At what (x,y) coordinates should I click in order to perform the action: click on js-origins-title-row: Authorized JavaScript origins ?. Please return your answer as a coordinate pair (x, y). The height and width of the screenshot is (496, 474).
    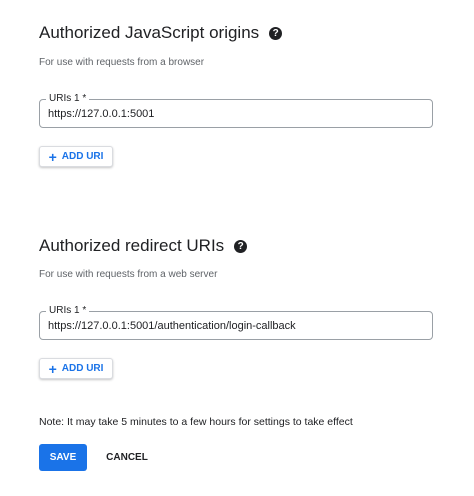
    Looking at the image, I should click on (161, 33).